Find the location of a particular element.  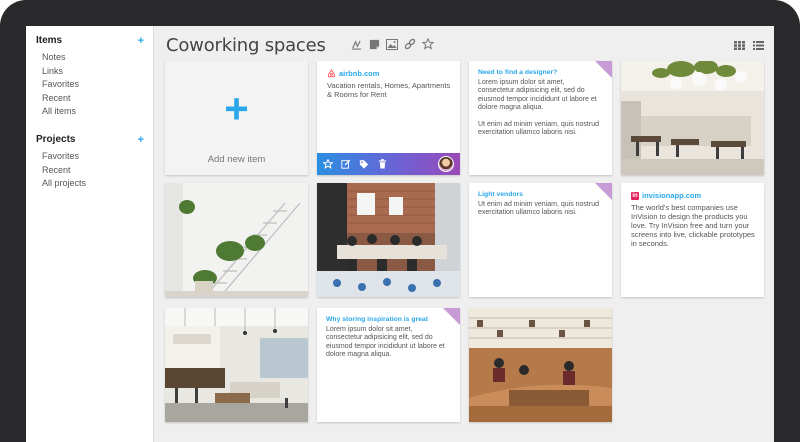

sidebar-item-links: Links is located at coordinates (90, 72).